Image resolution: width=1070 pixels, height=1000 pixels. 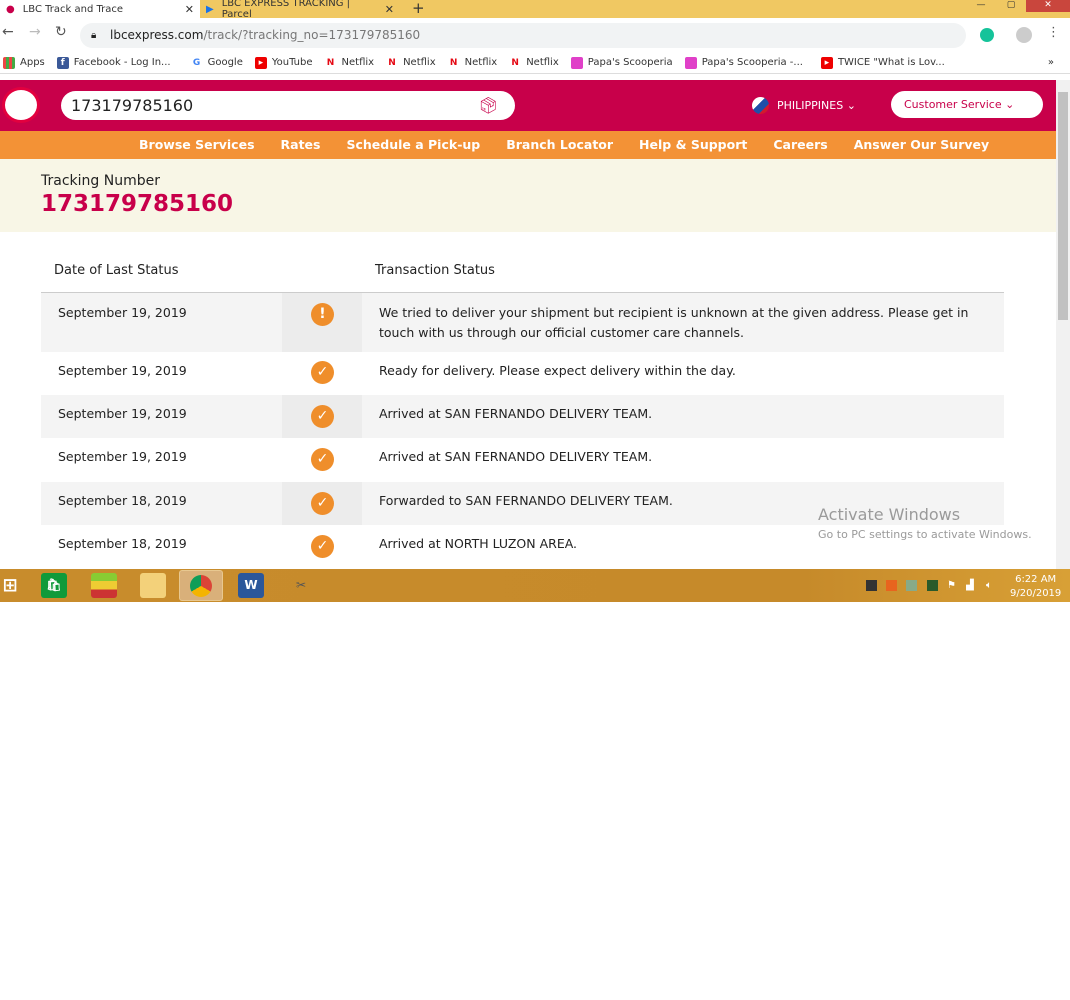 I want to click on clock-date: 9/20/2019, so click(x=1036, y=593).